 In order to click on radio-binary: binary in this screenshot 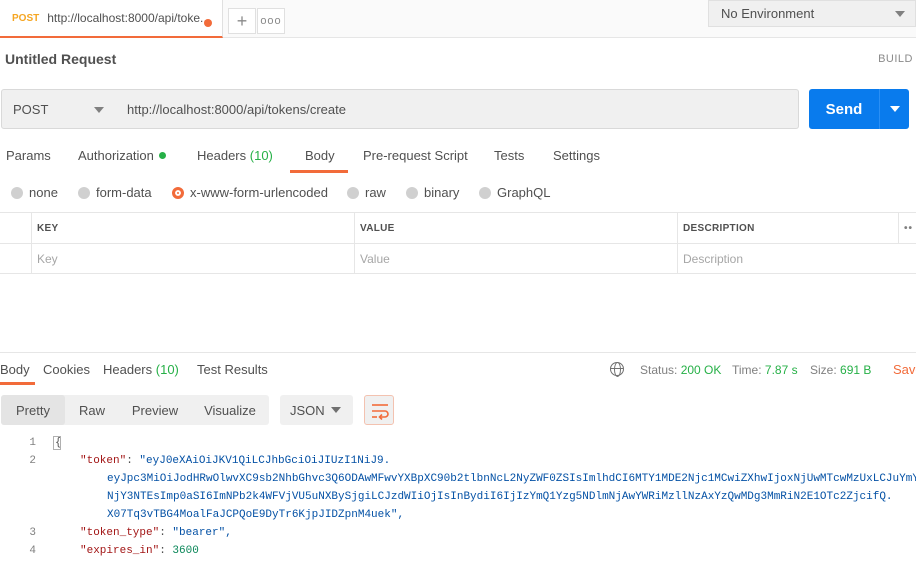, I will do `click(432, 192)`.